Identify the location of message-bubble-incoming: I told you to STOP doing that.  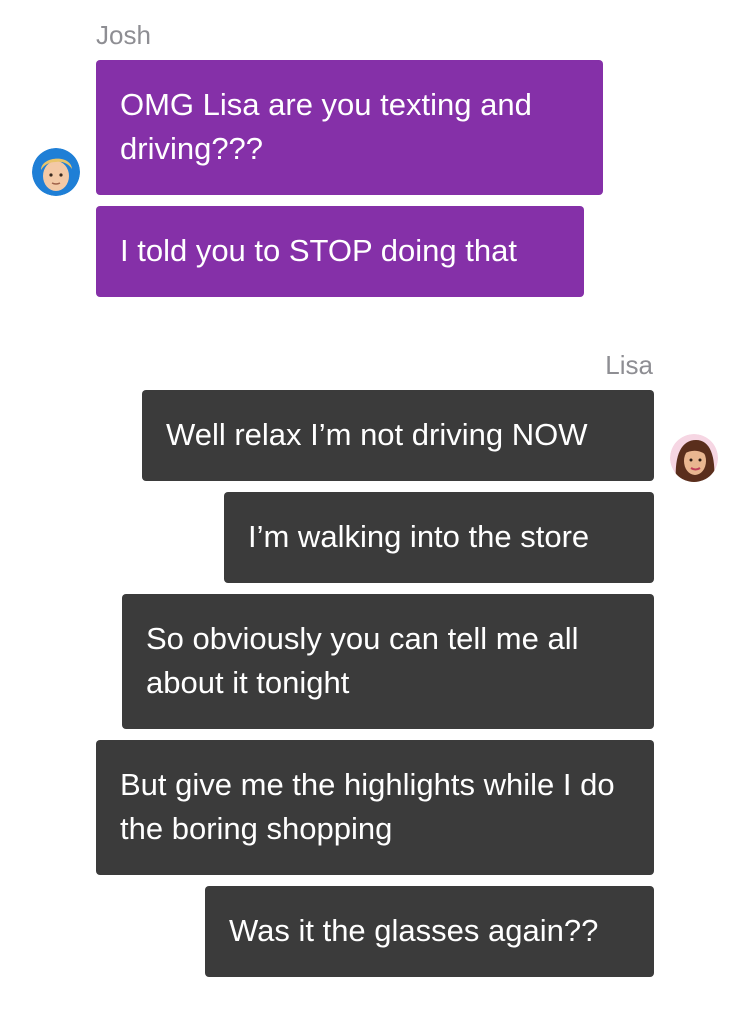
(340, 251).